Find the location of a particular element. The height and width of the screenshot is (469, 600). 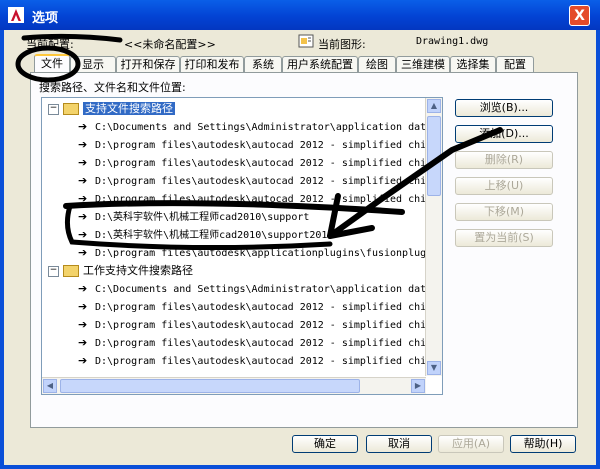

profile-row: 当前配置: <<未命名配置>> 当前图形: Drawing1.dwg is located at coordinates (306, 43).